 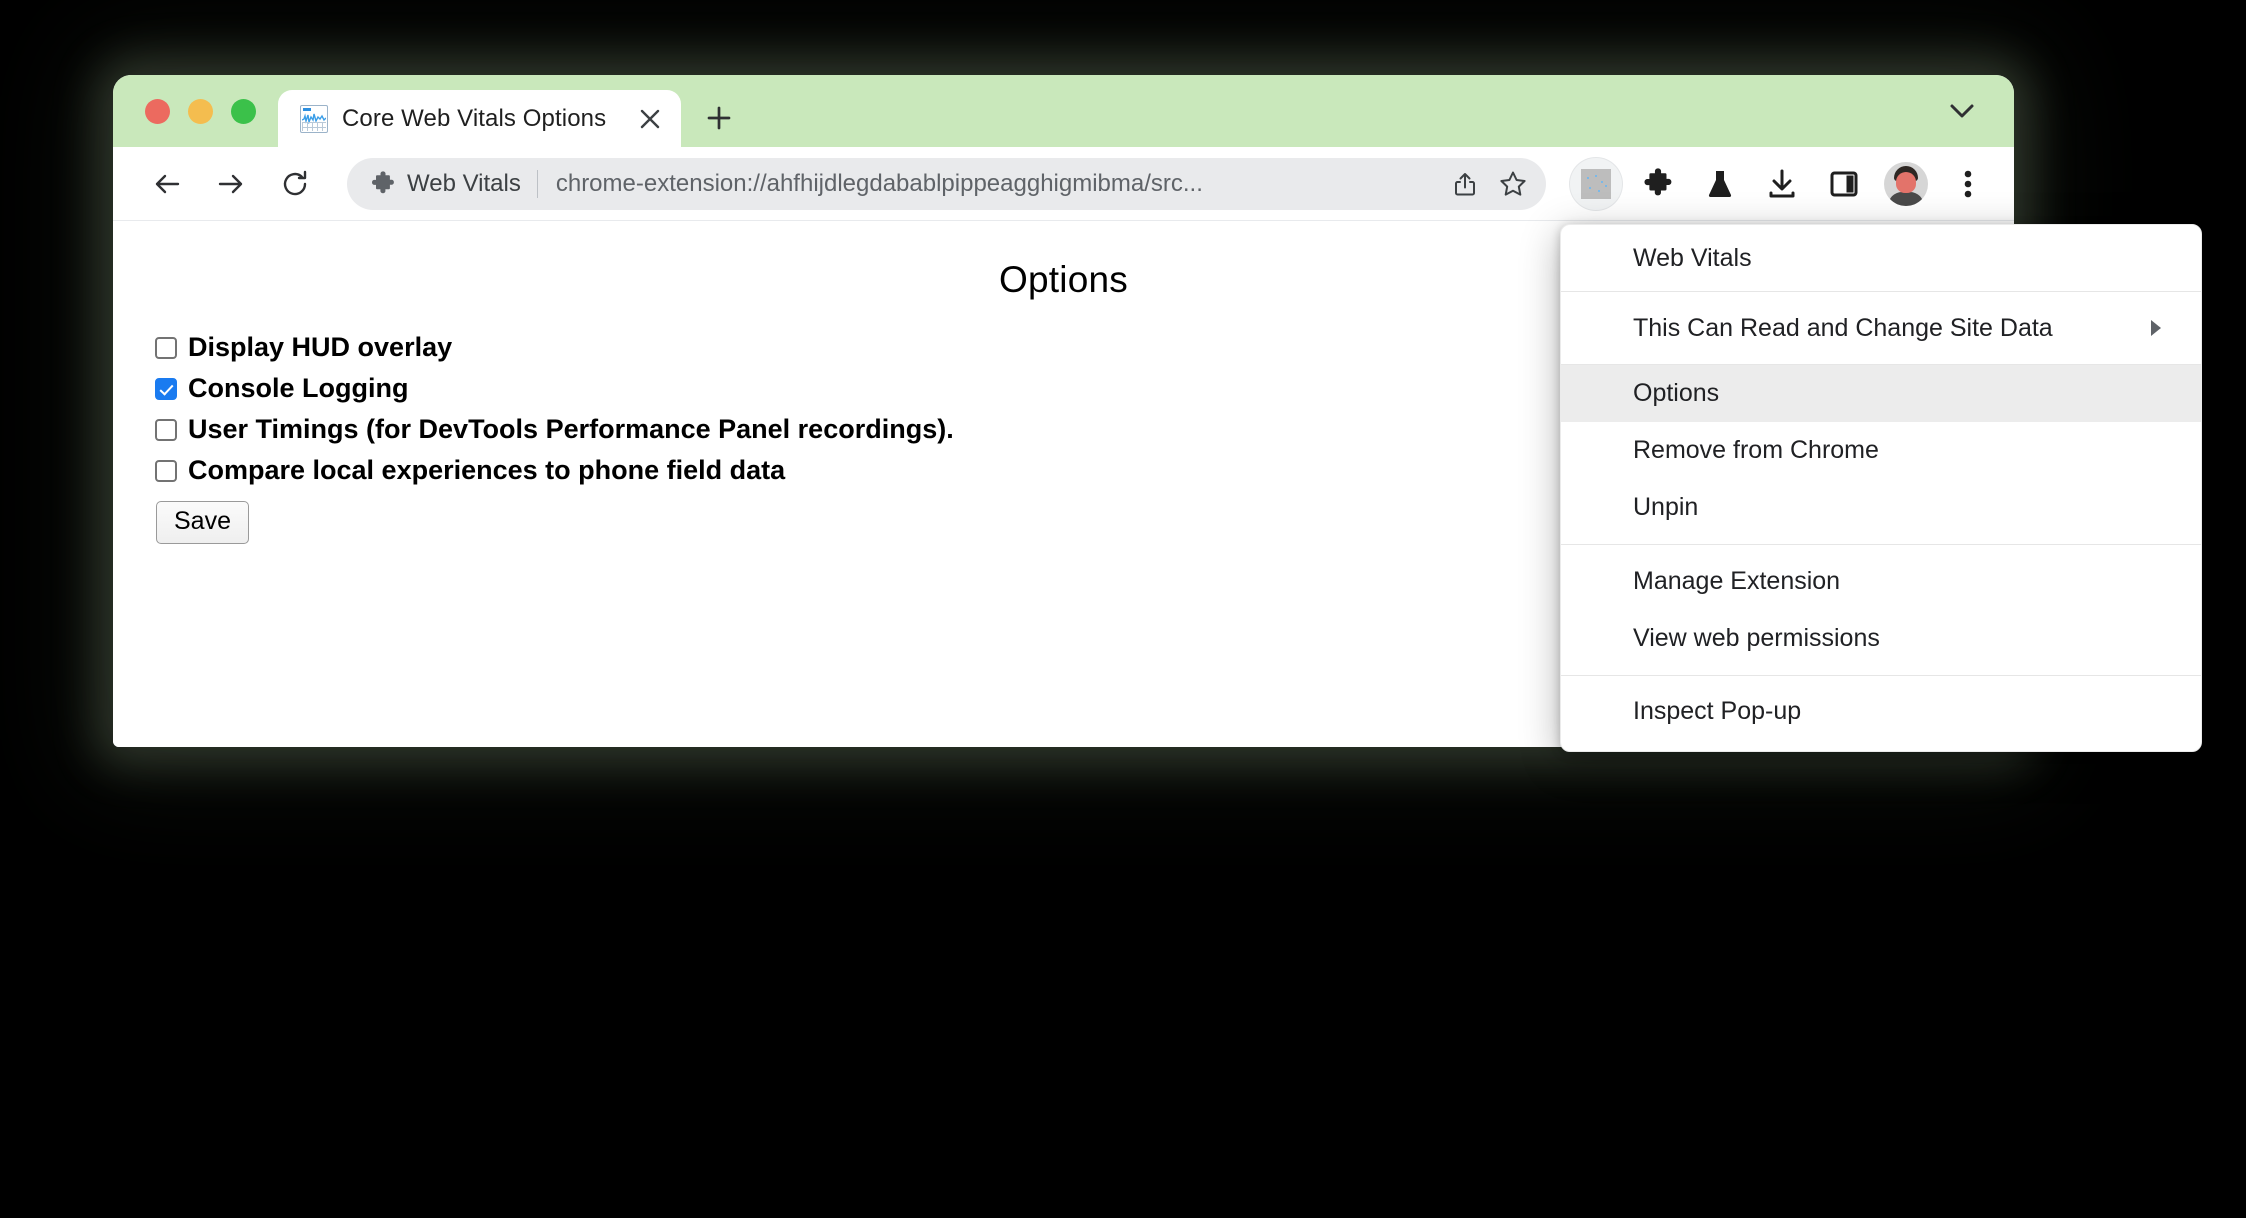 I want to click on chevron-down-icon, so click(x=1962, y=111).